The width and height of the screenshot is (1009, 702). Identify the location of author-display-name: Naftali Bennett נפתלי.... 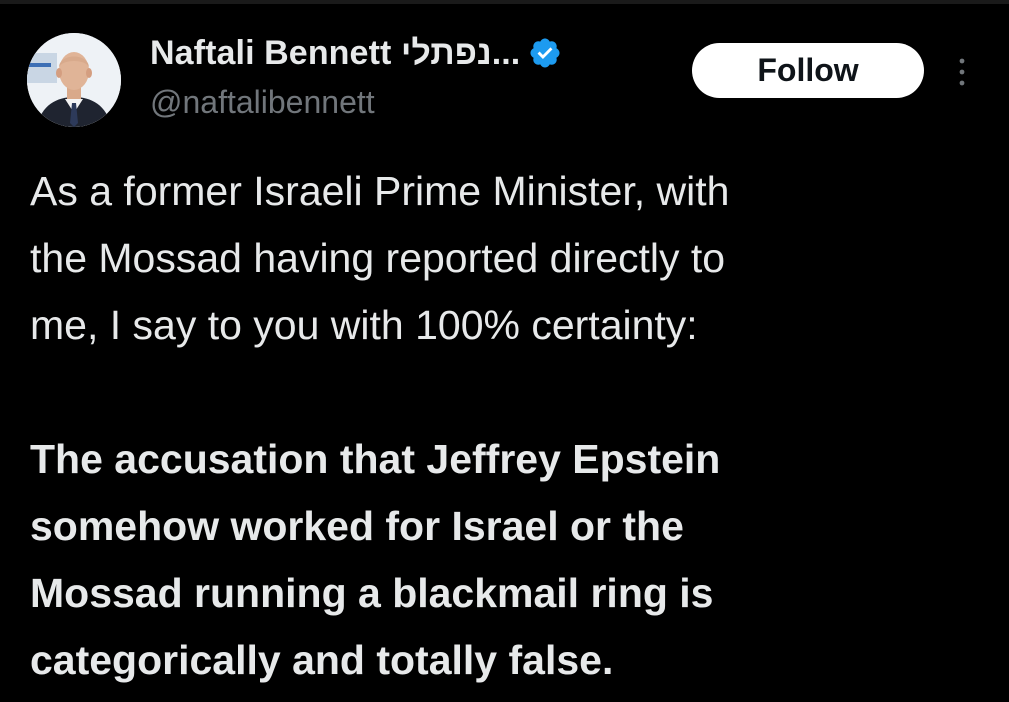
(335, 53).